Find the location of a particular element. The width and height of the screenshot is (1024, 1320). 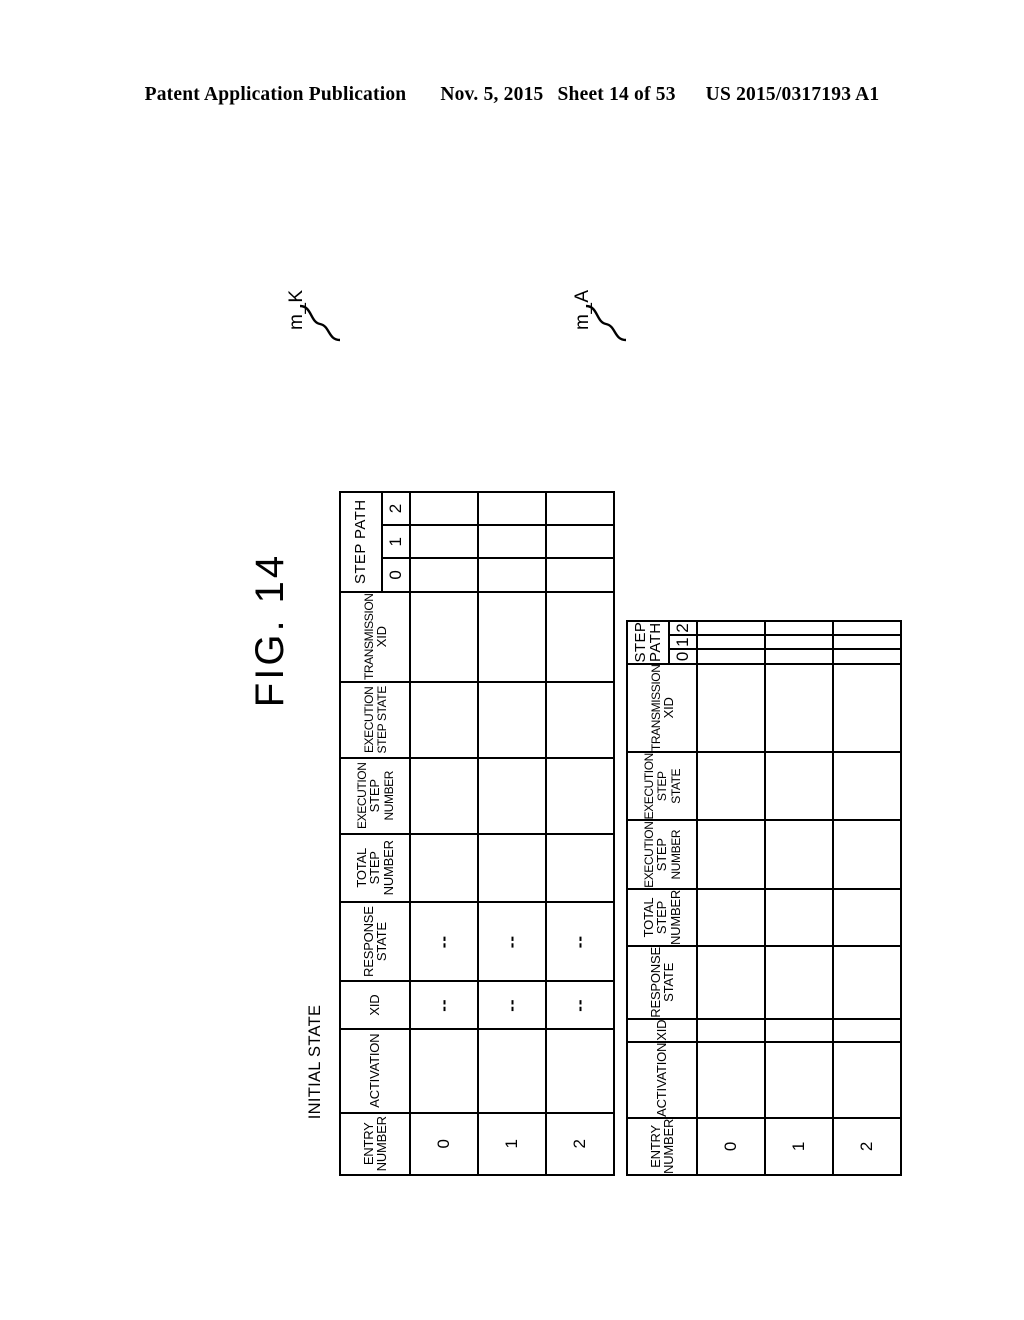

col-execution-step-number-line2: STEP is located at coordinates (662, 855).